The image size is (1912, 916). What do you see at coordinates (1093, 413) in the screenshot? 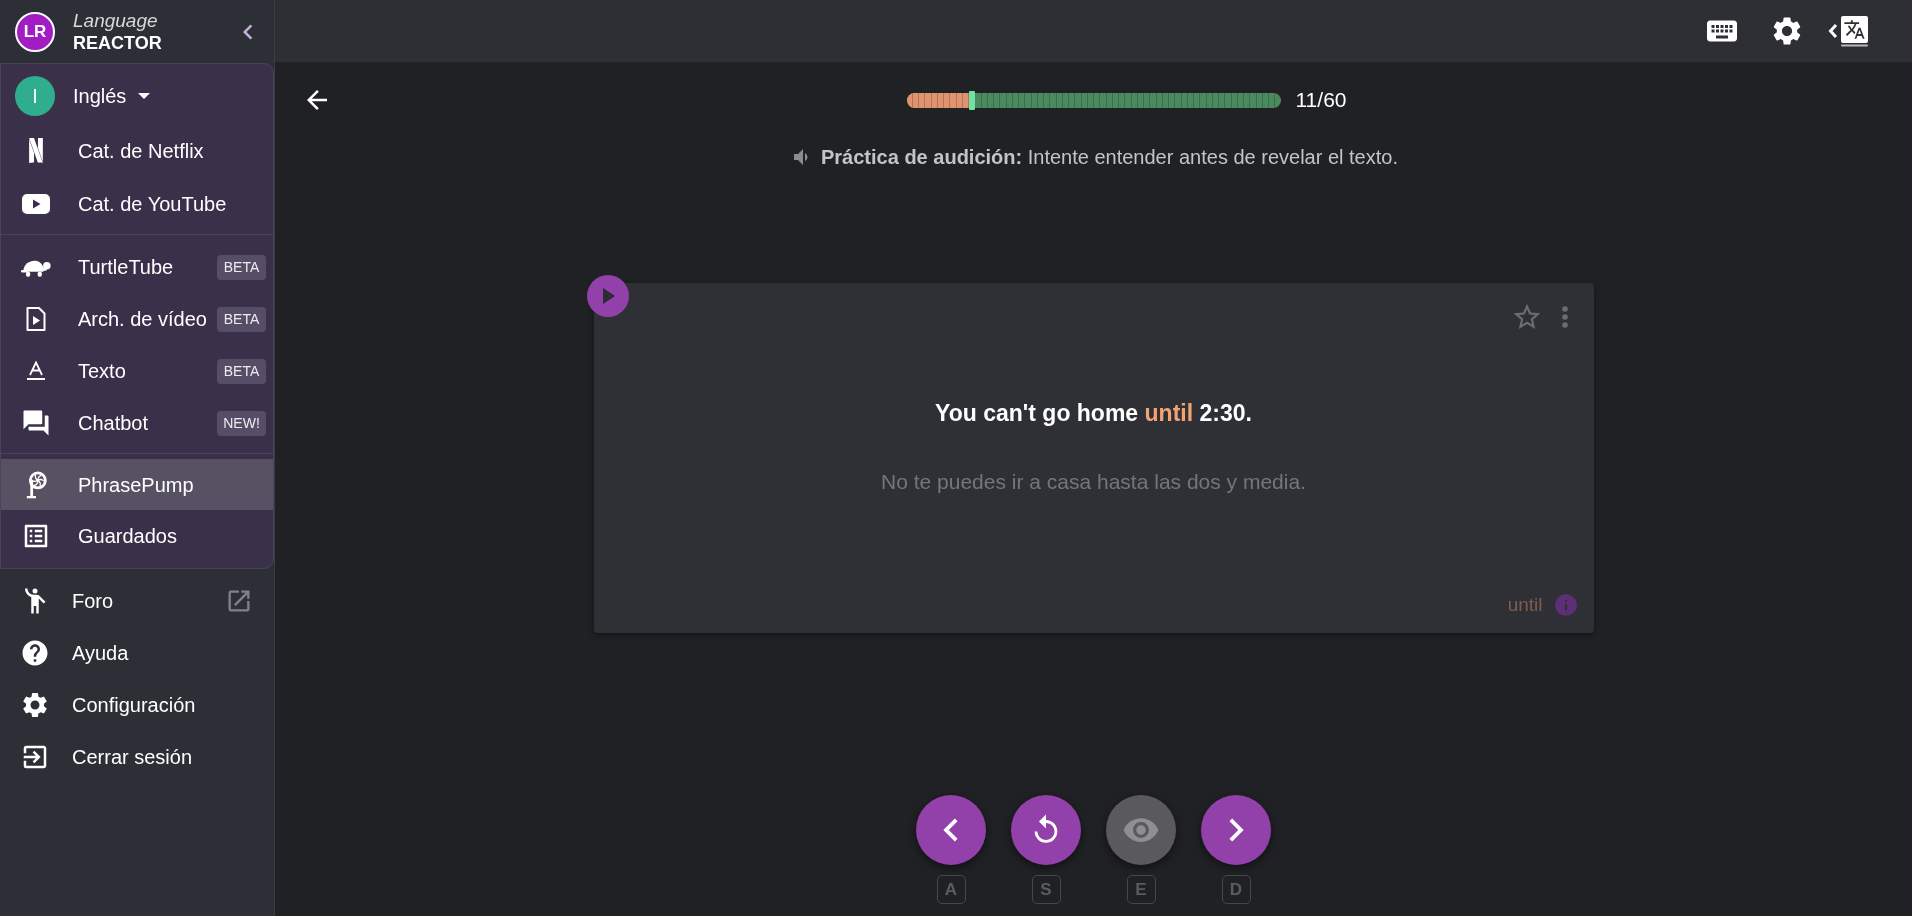
I see `sentence-text: You can't go home until 2:30.` at bounding box center [1093, 413].